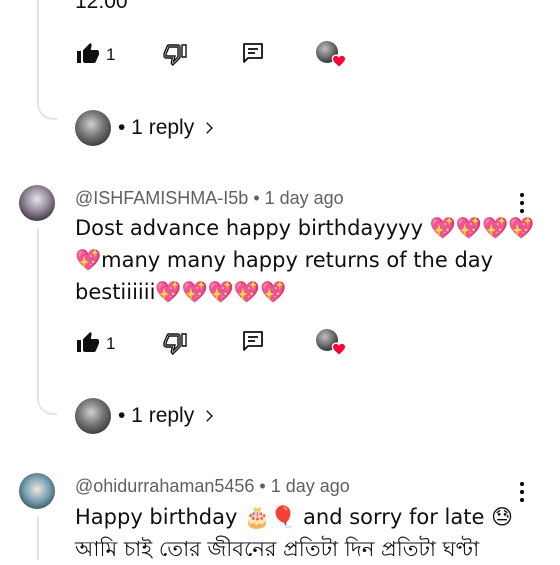 The width and height of the screenshot is (560, 565). I want to click on comment-header: @ohidurrahaman5456 • 1 day ago, so click(212, 486).